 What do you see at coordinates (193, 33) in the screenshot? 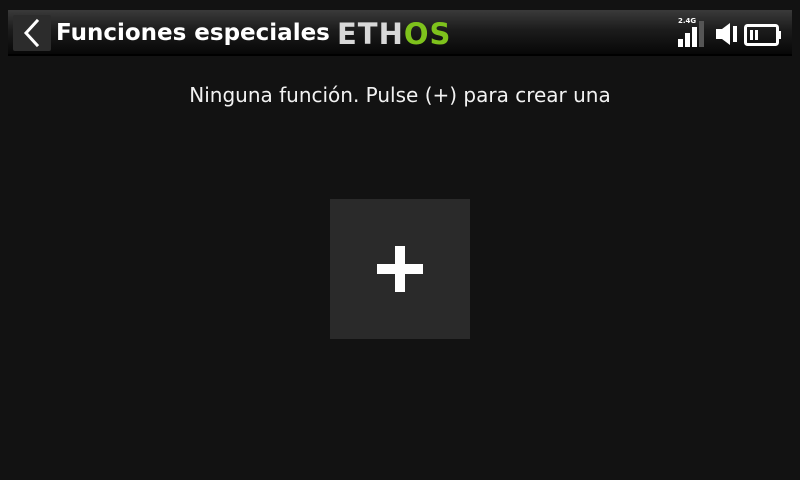
I see `page-title: Funciones especiales` at bounding box center [193, 33].